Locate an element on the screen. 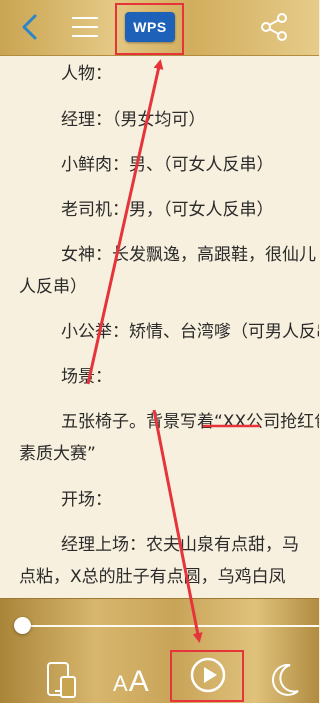  doc-line: 小鲜肉：男、（可女人反串） is located at coordinates (167, 165).